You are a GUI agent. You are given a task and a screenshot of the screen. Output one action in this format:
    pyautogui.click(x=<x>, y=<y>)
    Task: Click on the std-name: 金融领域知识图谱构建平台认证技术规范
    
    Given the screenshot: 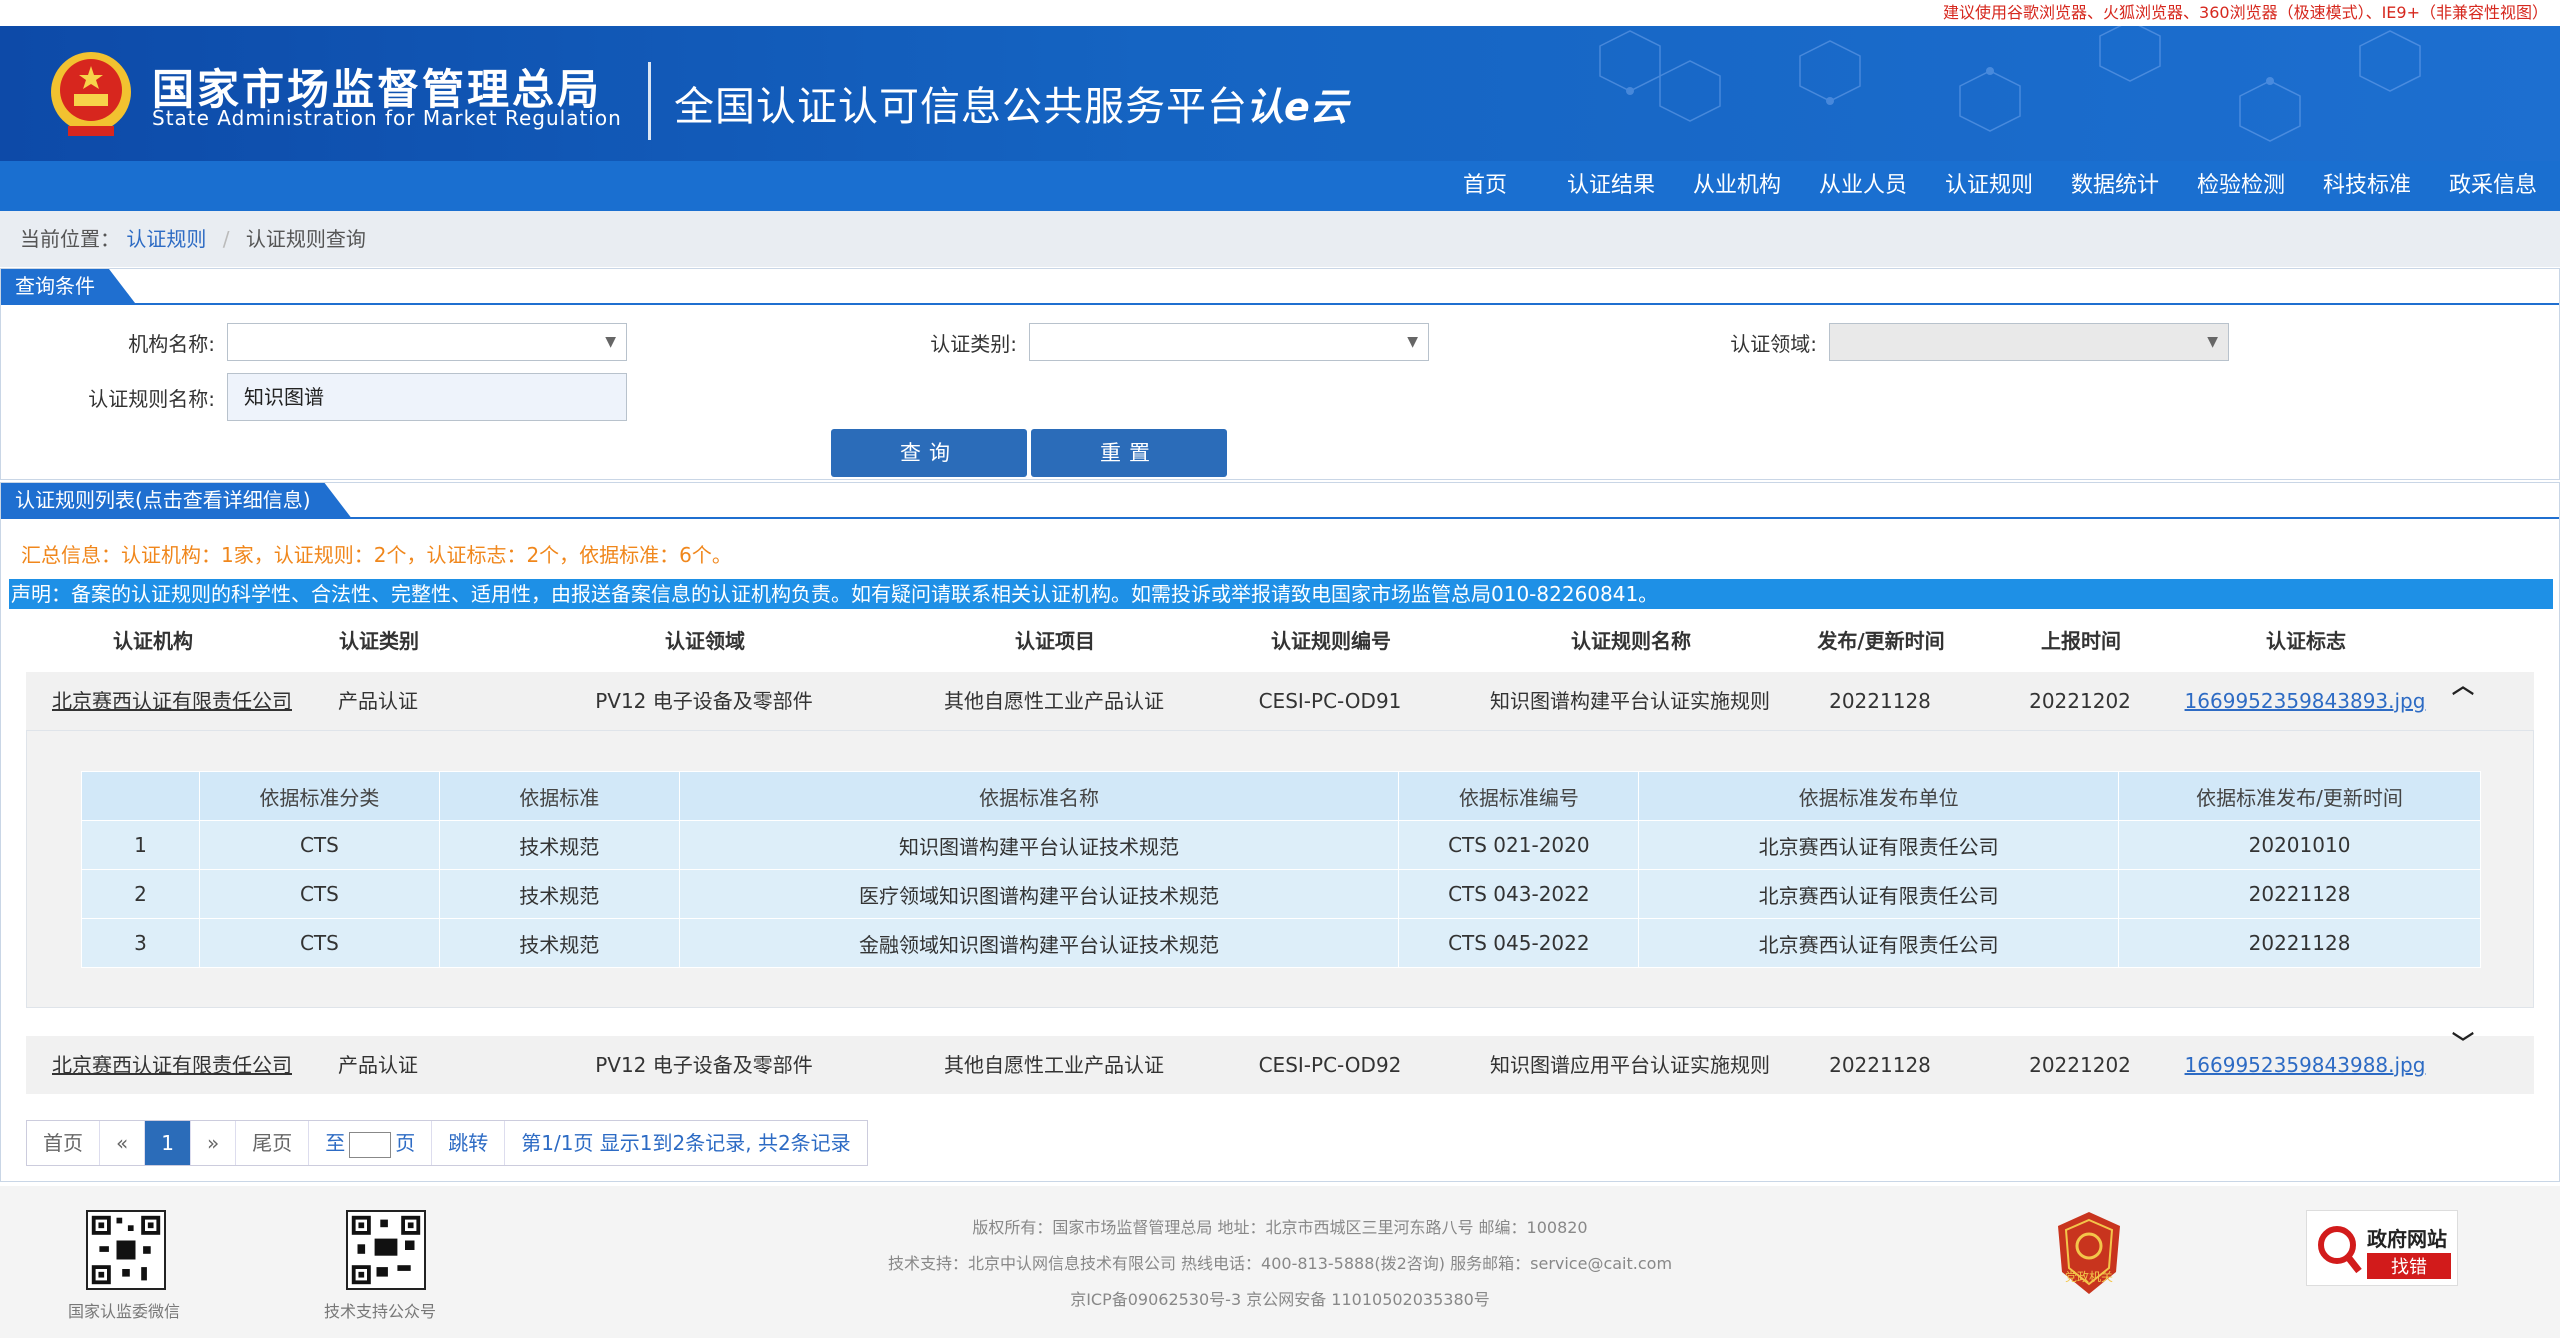 What is the action you would take?
    pyautogui.click(x=1039, y=943)
    